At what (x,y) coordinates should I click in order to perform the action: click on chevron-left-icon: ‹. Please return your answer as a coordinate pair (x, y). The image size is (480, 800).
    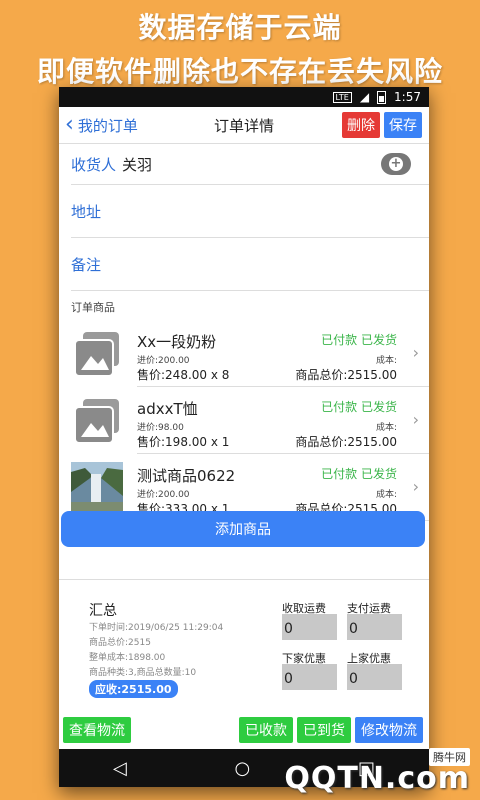
    Looking at the image, I should click on (69, 124).